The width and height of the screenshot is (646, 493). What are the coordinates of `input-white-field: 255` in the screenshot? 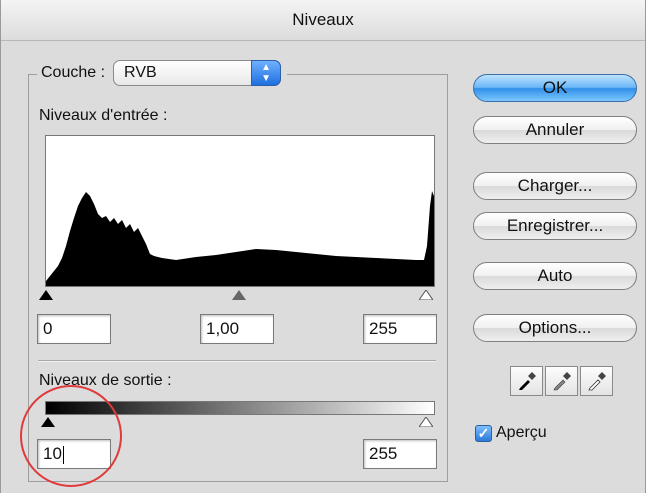 It's located at (400, 329).